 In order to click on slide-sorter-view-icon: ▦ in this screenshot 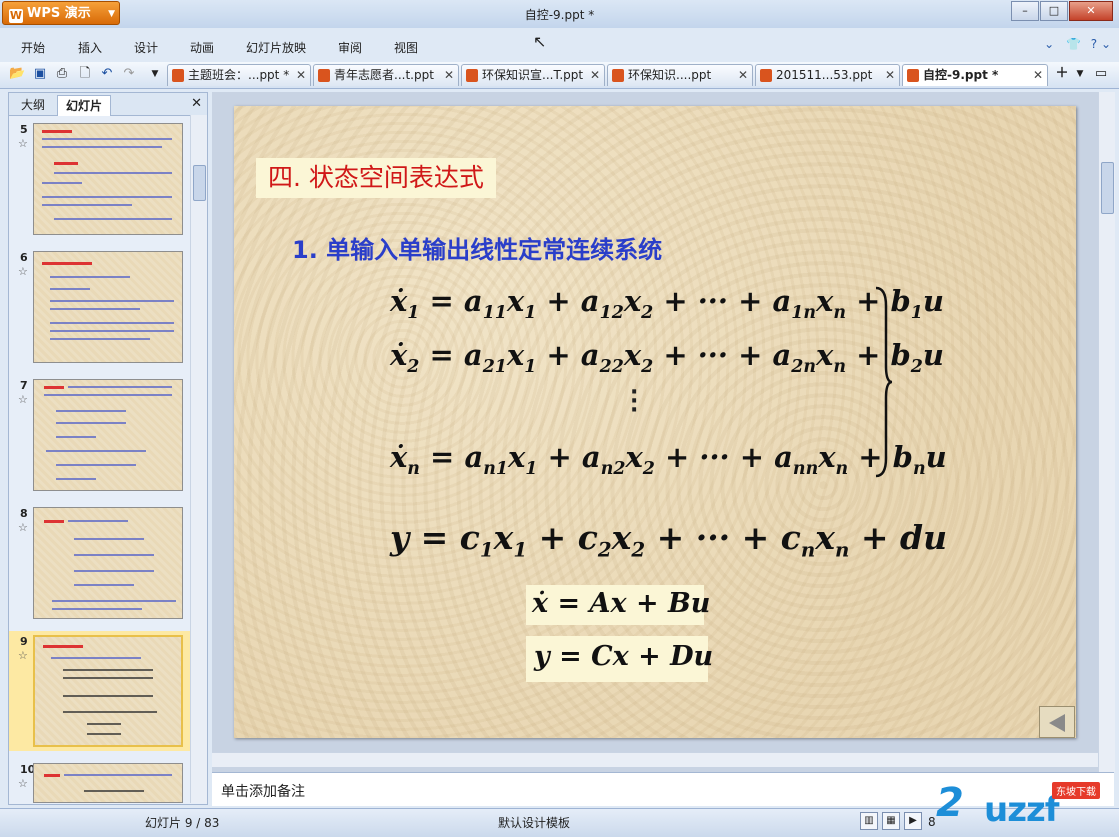, I will do `click(891, 821)`.